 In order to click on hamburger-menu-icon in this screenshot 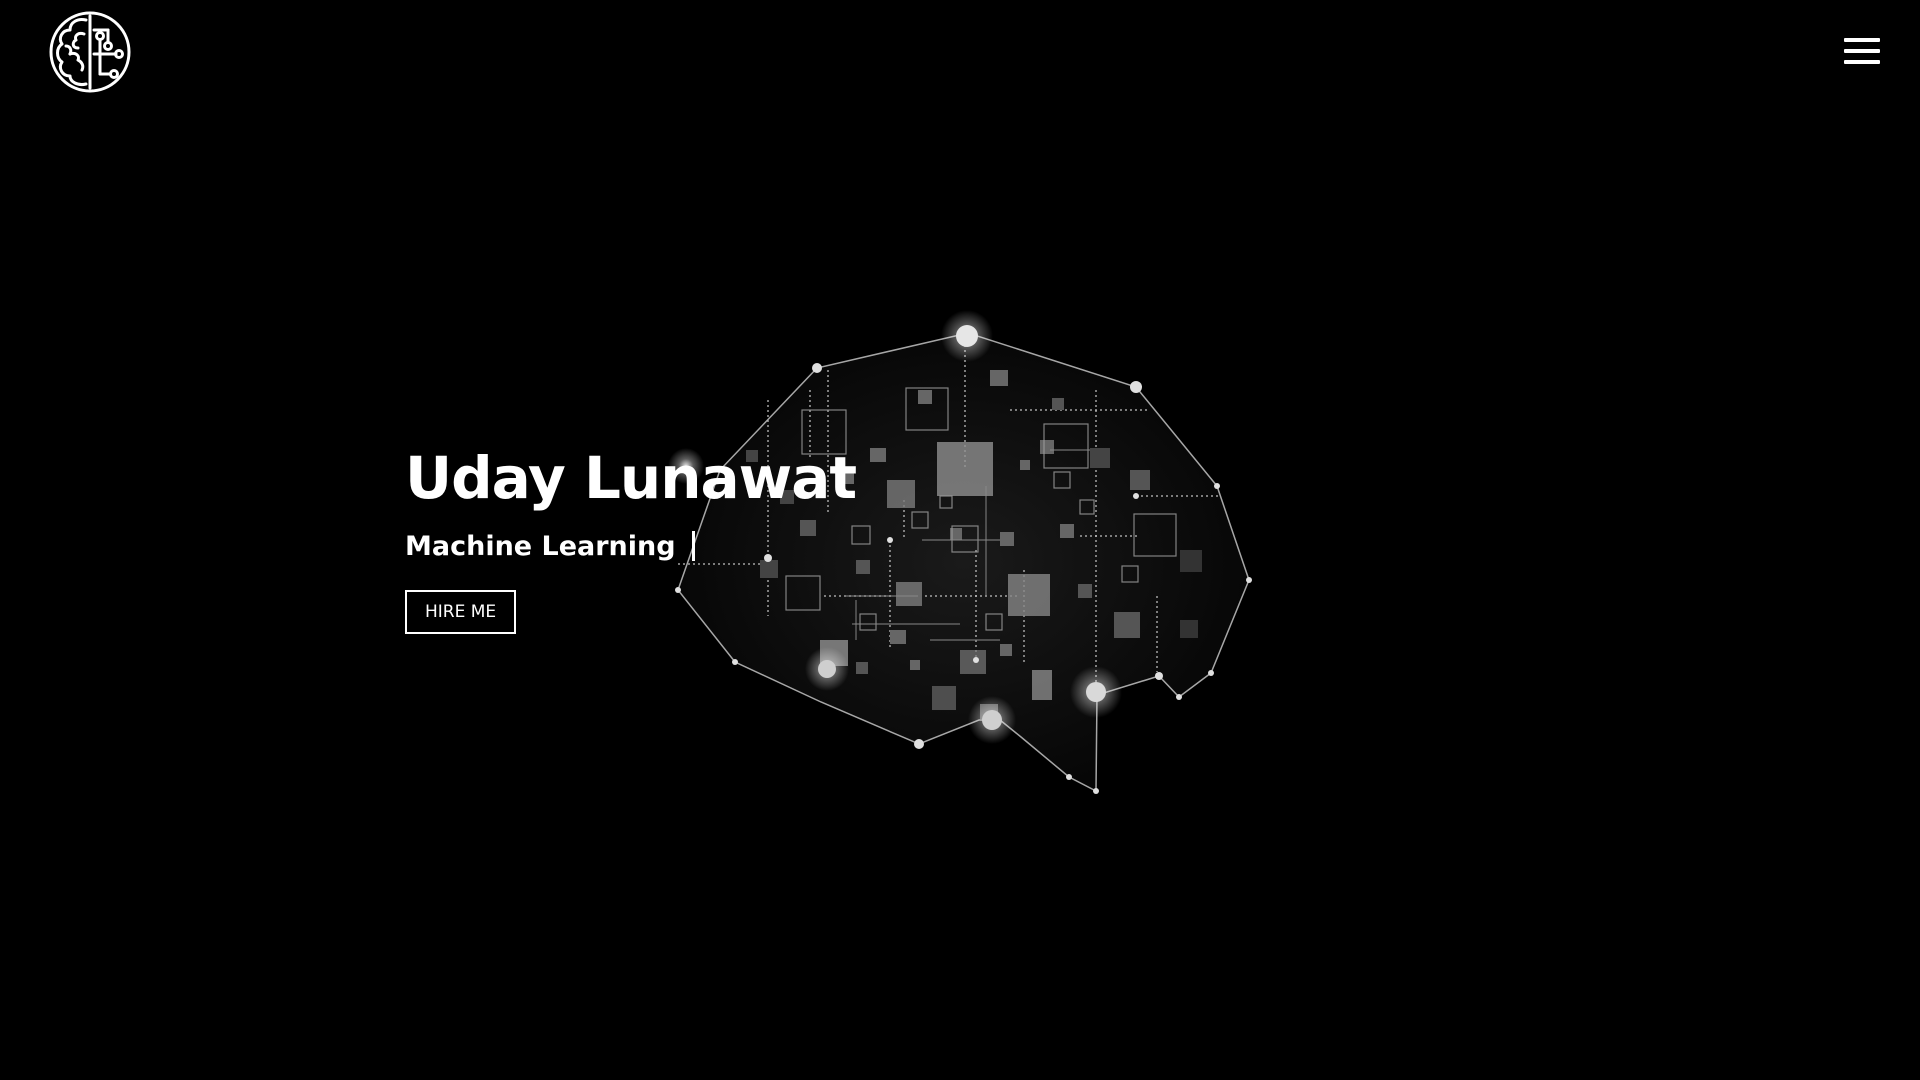, I will do `click(1862, 51)`.